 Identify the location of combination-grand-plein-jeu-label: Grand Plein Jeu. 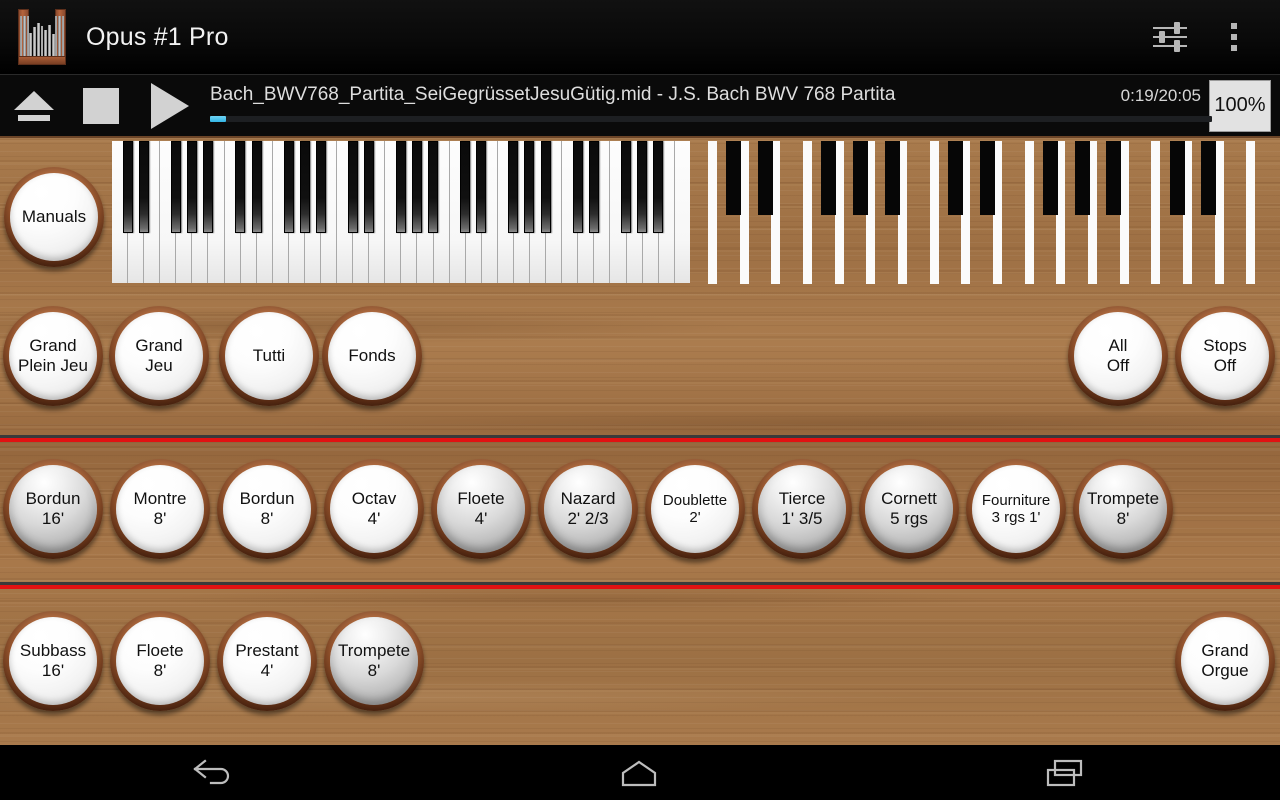
(53, 356).